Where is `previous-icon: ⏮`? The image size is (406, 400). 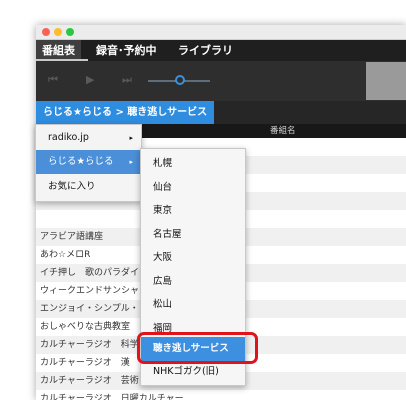 previous-icon: ⏮ is located at coordinates (53, 80).